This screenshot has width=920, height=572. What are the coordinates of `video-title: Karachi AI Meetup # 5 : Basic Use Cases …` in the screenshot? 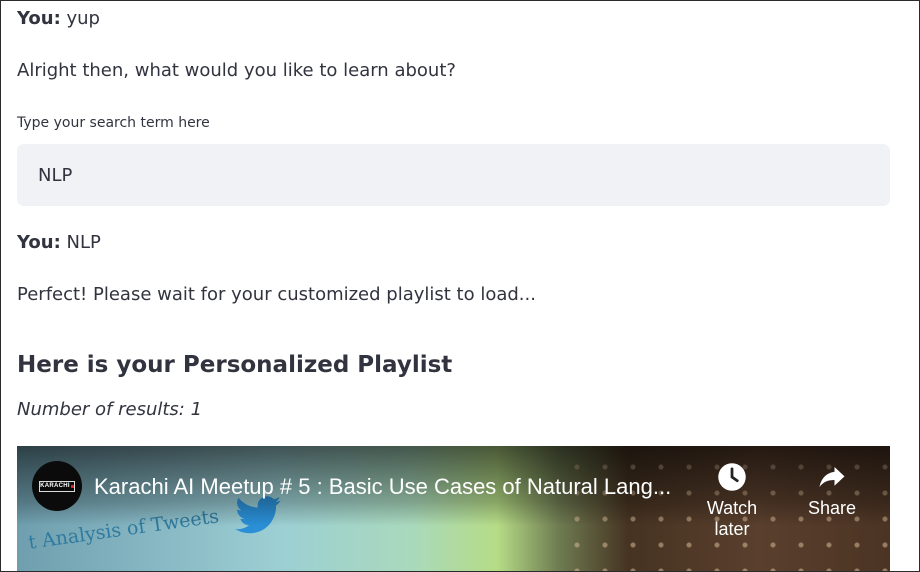 It's located at (382, 487).